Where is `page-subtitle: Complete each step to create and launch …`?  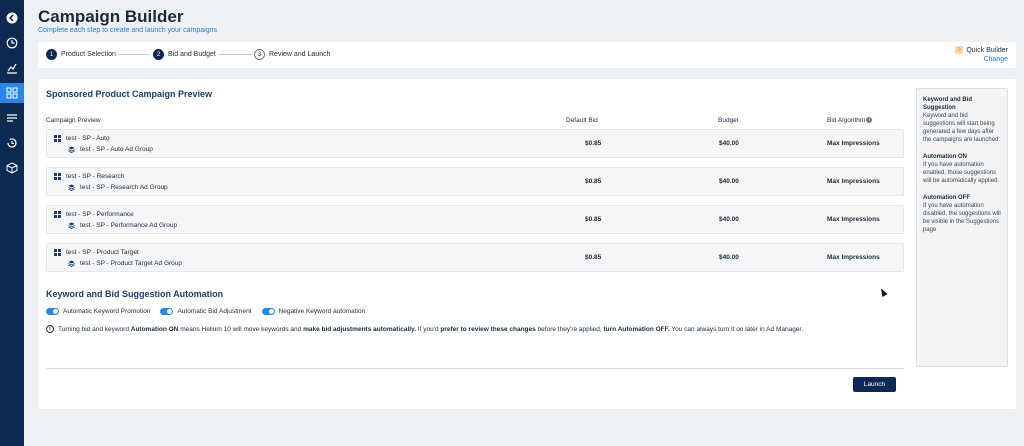
page-subtitle: Complete each step to create and launch … is located at coordinates (127, 30).